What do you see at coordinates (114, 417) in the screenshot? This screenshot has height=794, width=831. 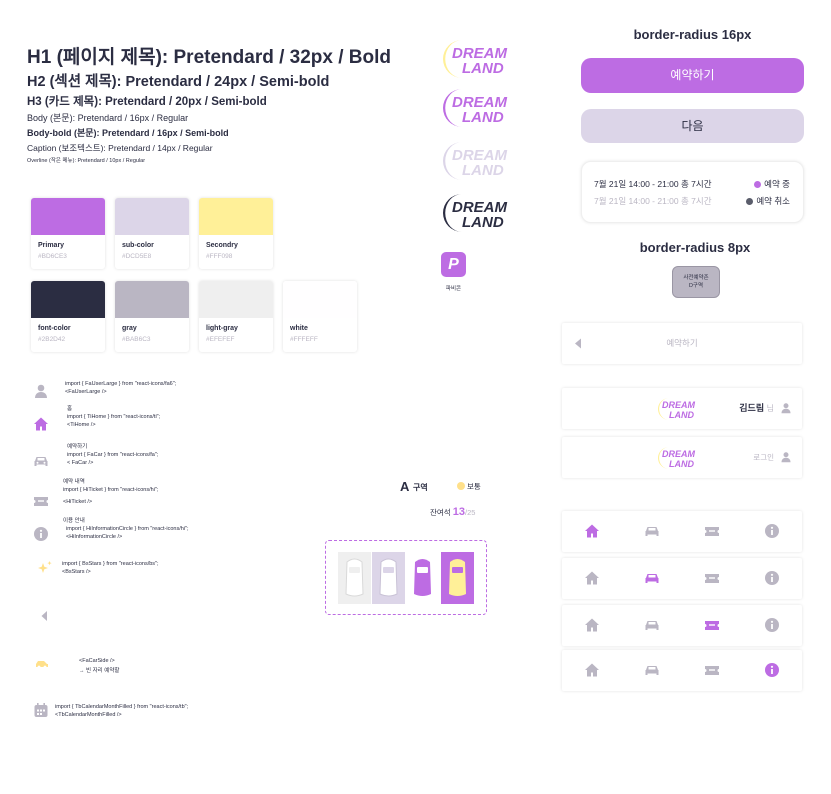 I see `code-line: import { TiHome } from "react-icons/ti";` at bounding box center [114, 417].